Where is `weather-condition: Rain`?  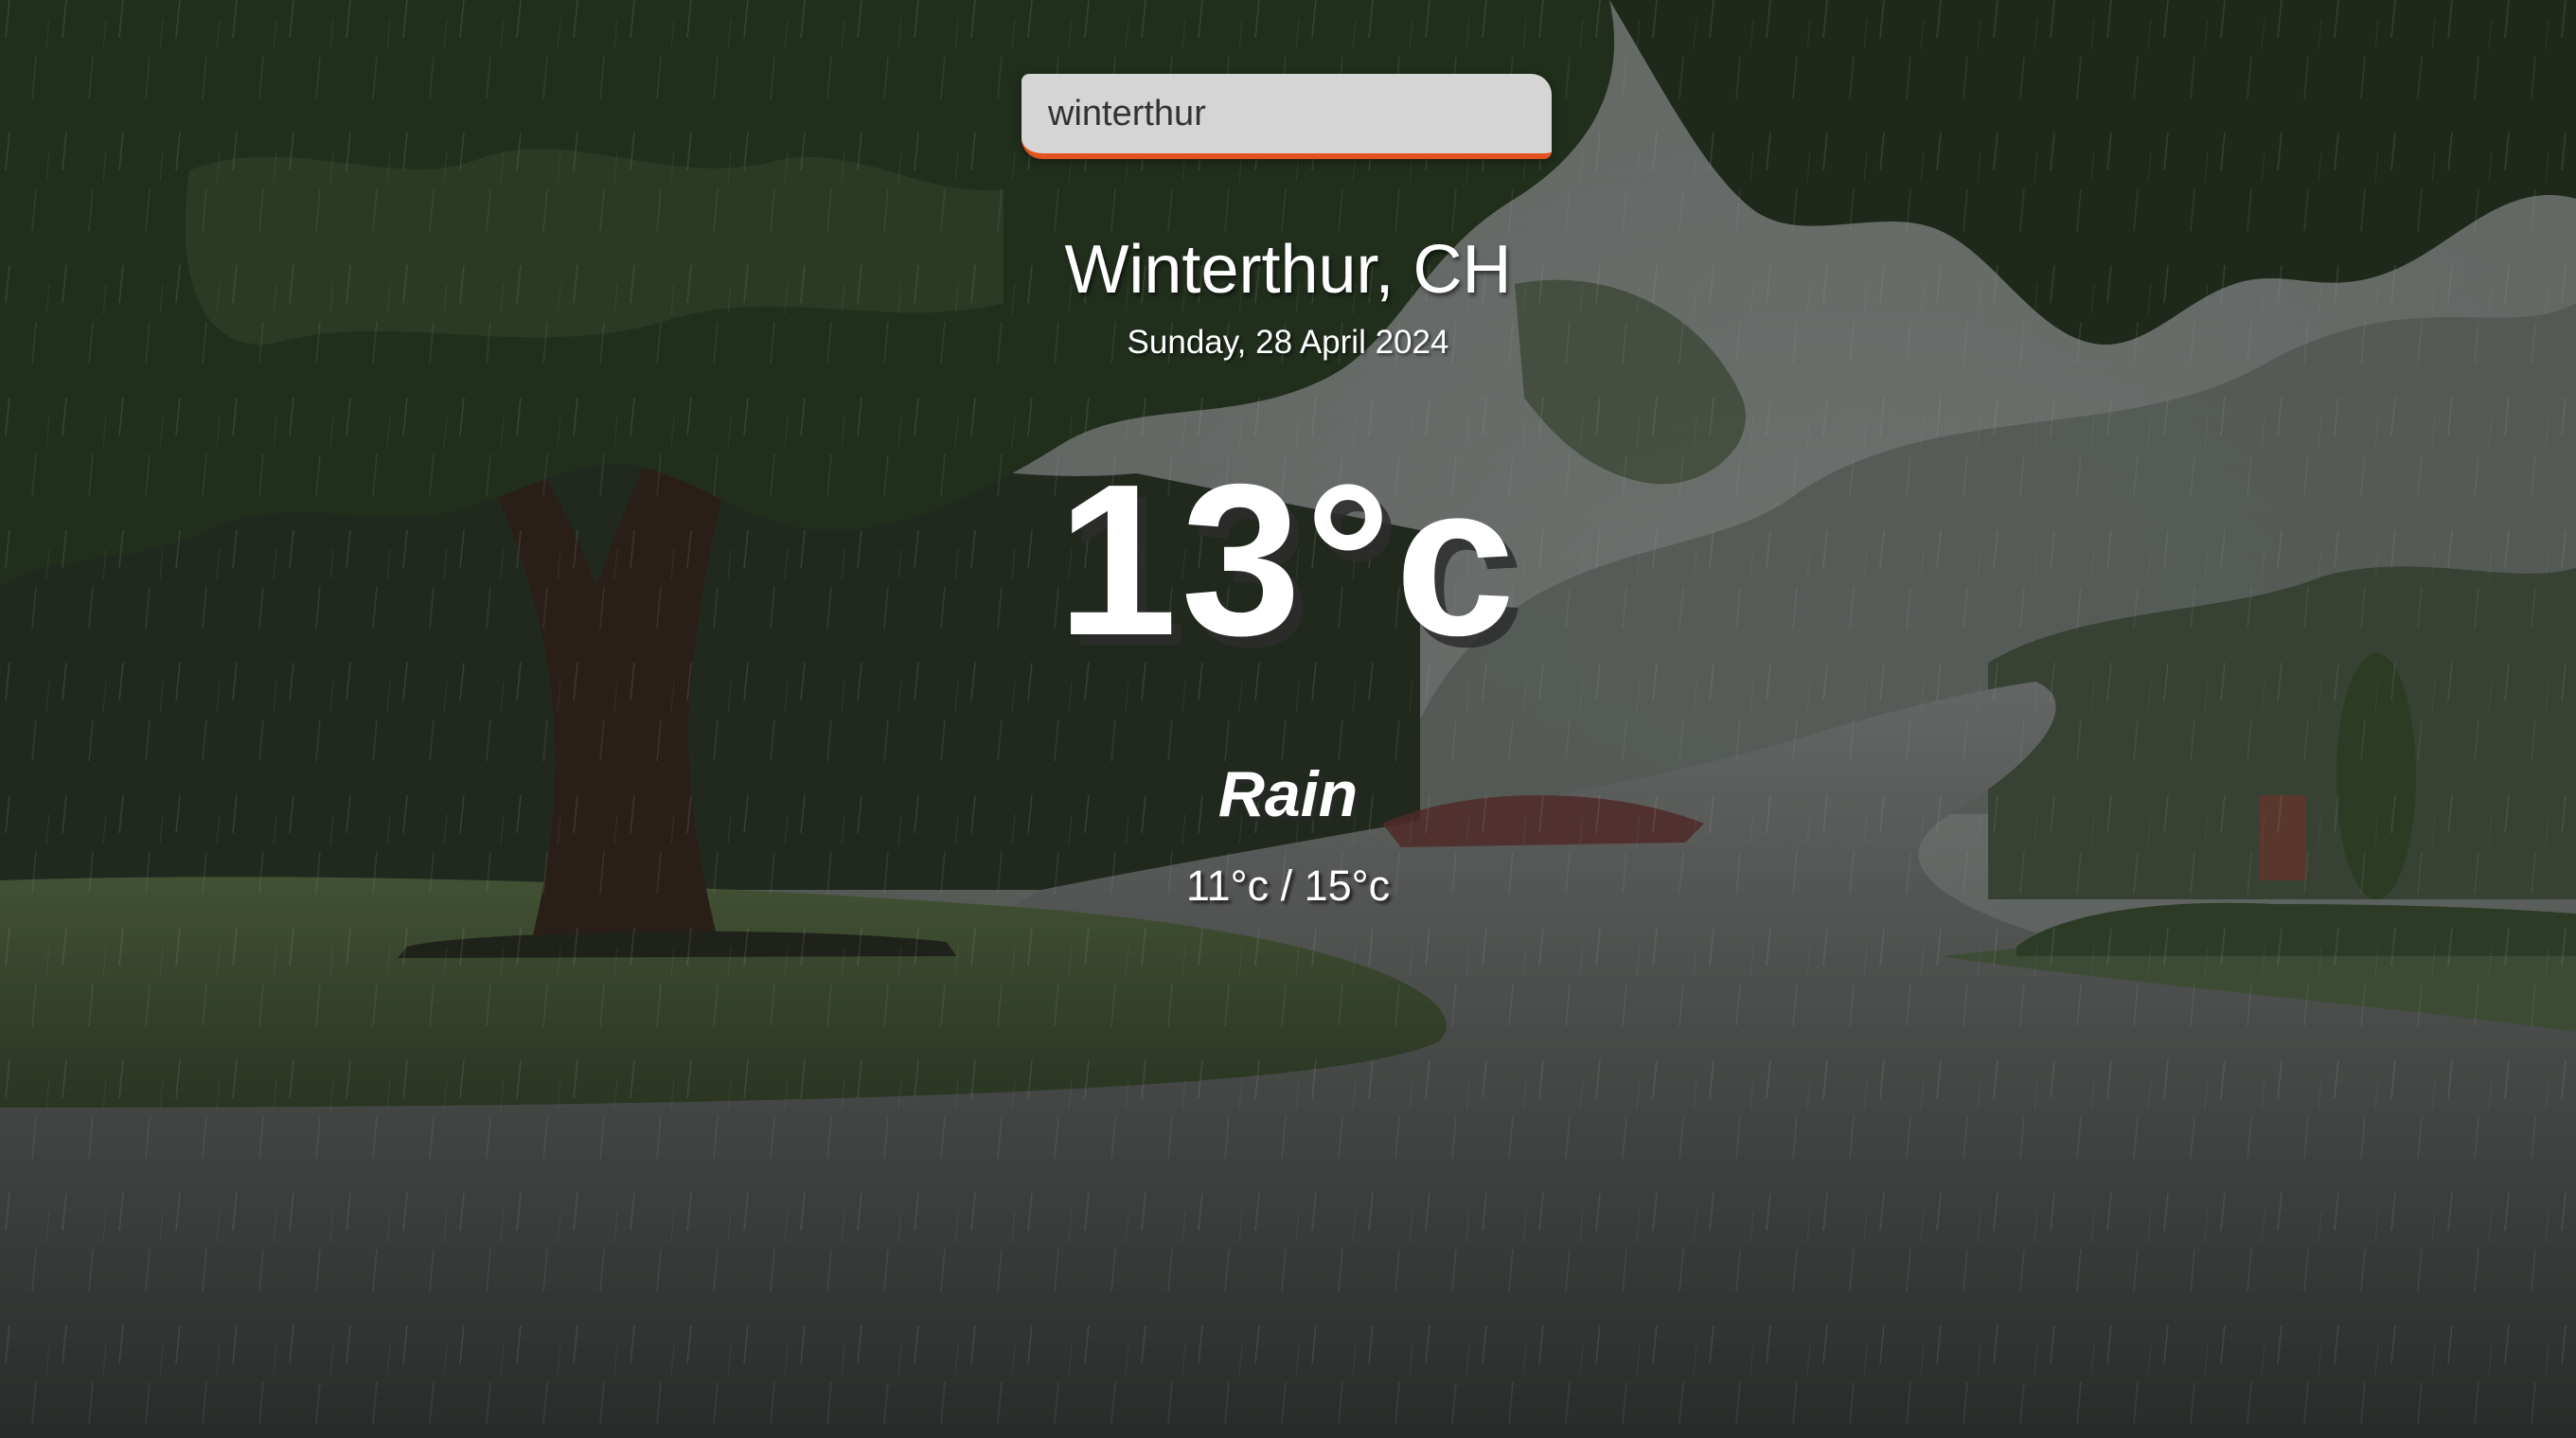 weather-condition: Rain is located at coordinates (1288, 794).